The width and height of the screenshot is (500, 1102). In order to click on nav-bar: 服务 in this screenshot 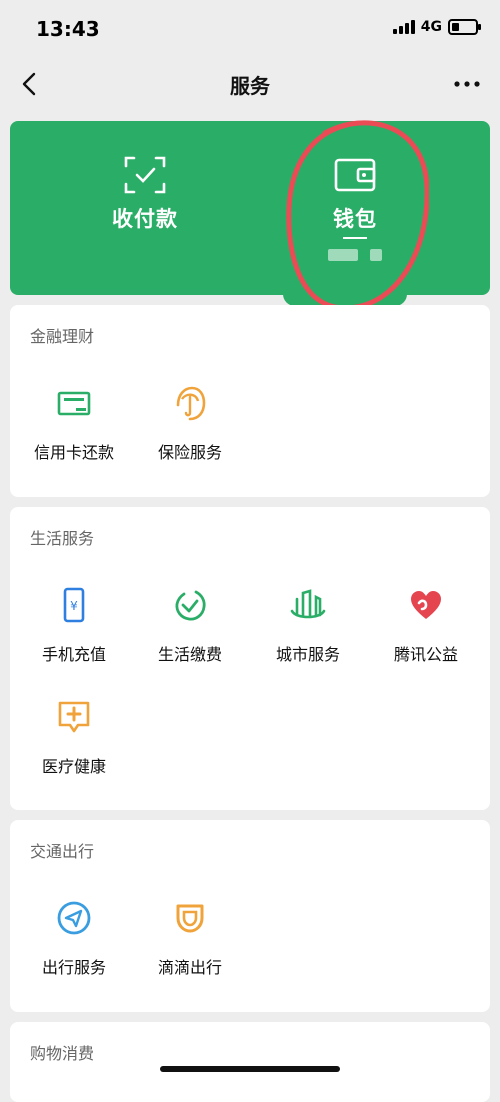, I will do `click(250, 84)`.